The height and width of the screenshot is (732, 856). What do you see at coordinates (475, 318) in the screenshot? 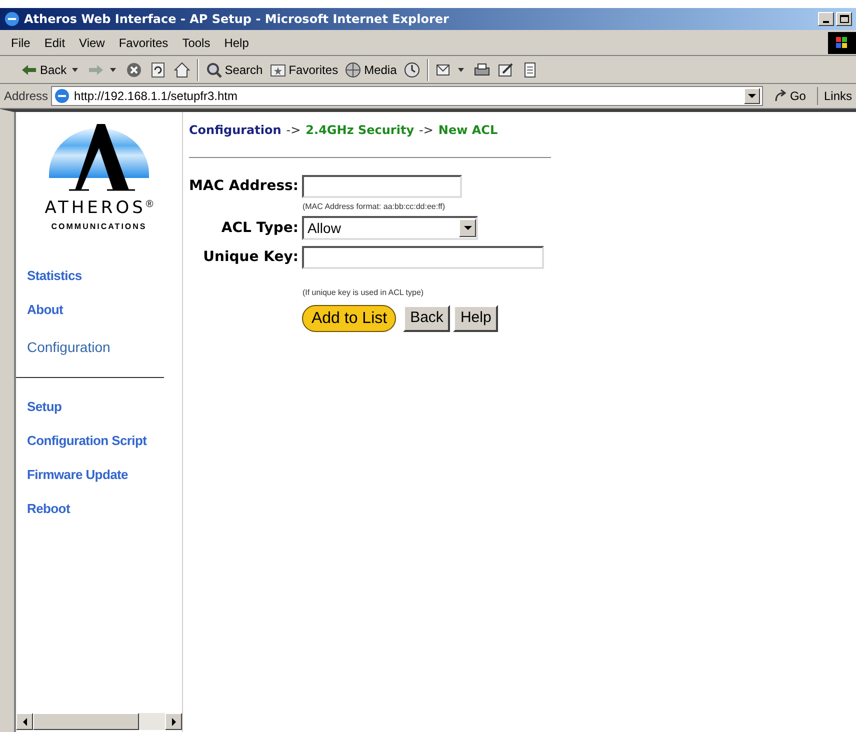
I see `form-button: Help` at bounding box center [475, 318].